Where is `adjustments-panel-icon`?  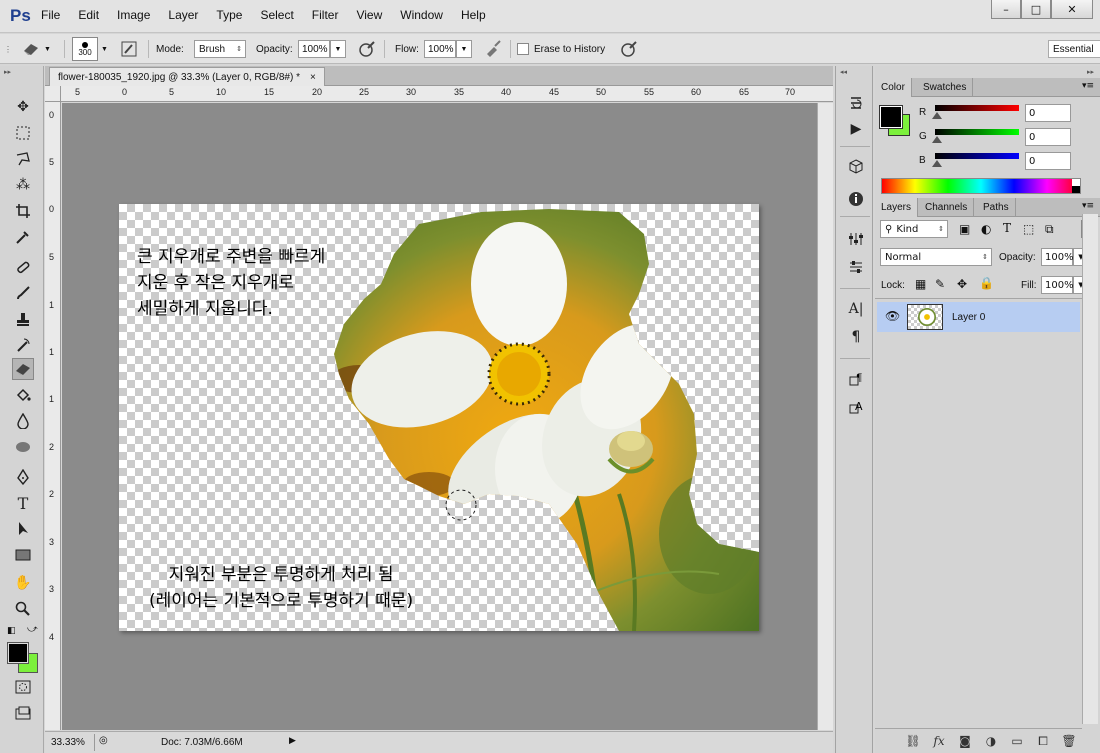 adjustments-panel-icon is located at coordinates (856, 239).